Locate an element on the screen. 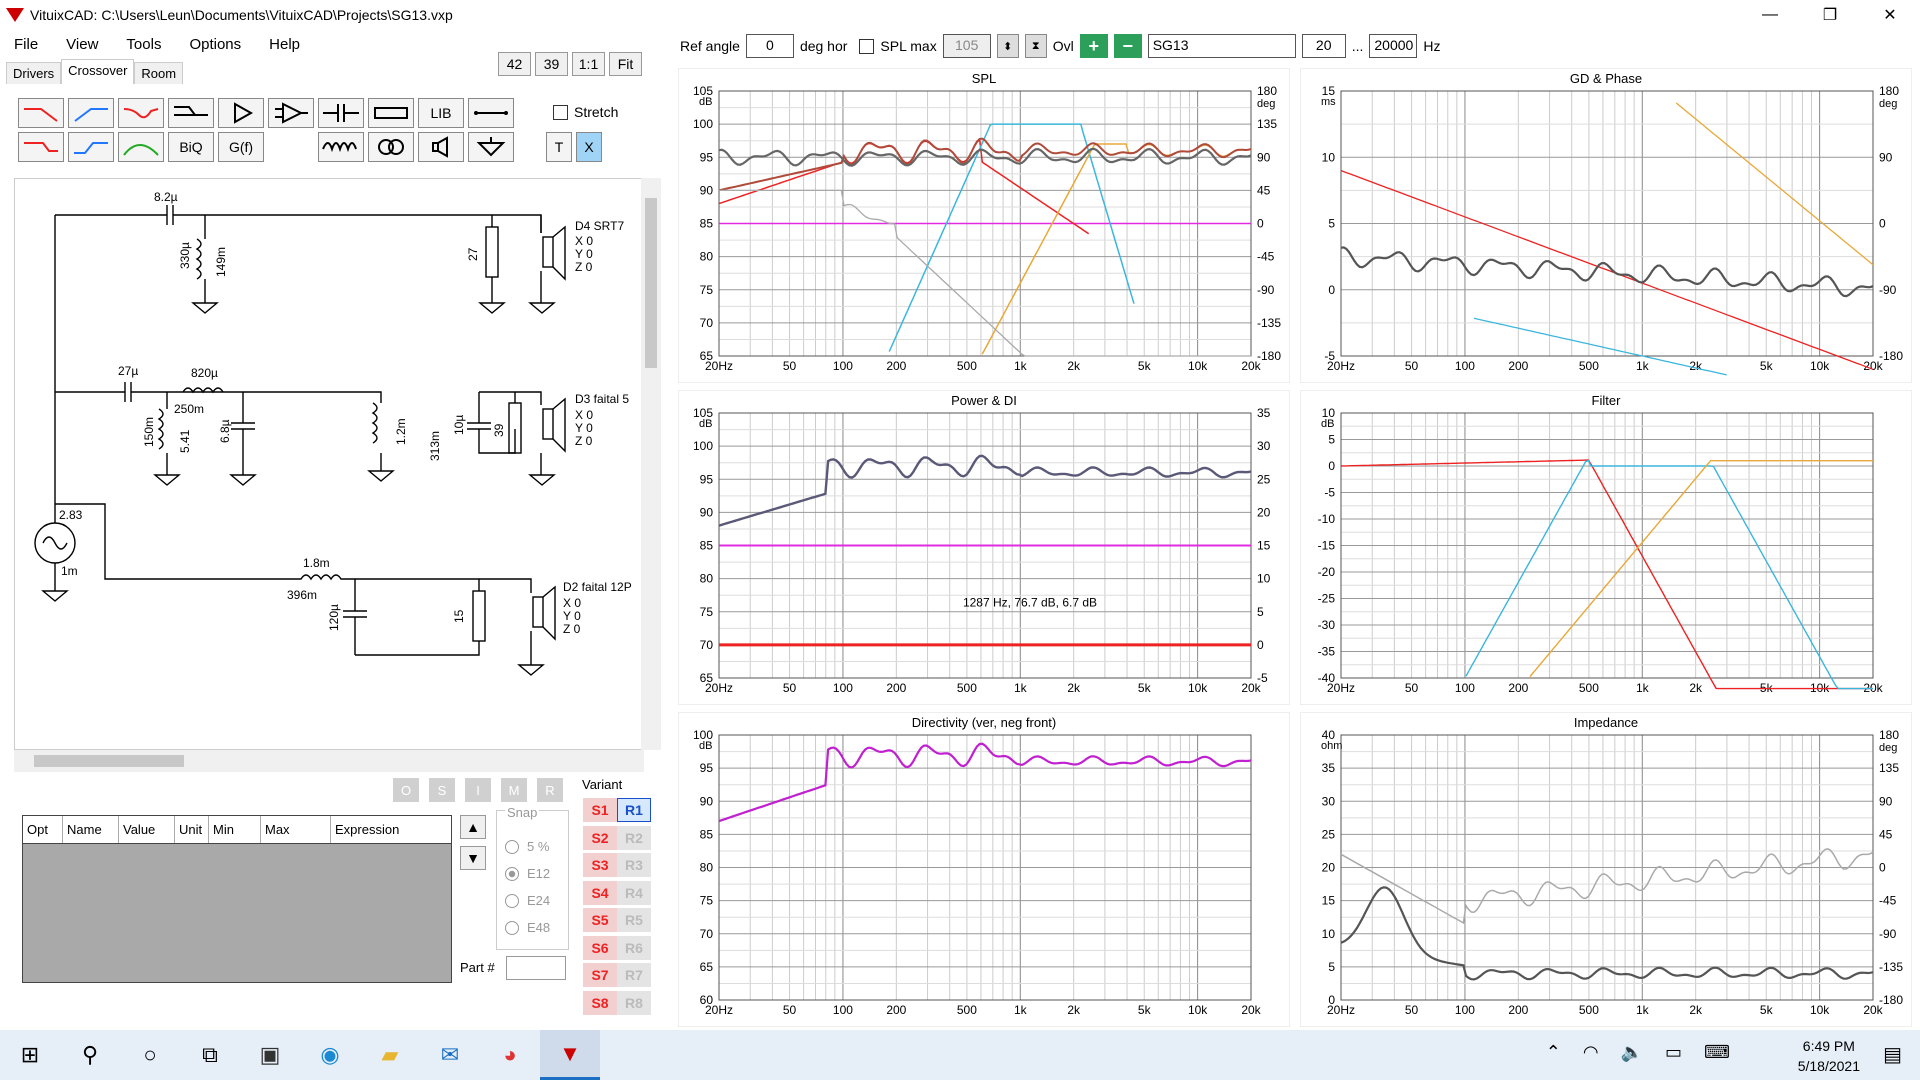  schematic-horizontal-scrollbar is located at coordinates (329, 761).